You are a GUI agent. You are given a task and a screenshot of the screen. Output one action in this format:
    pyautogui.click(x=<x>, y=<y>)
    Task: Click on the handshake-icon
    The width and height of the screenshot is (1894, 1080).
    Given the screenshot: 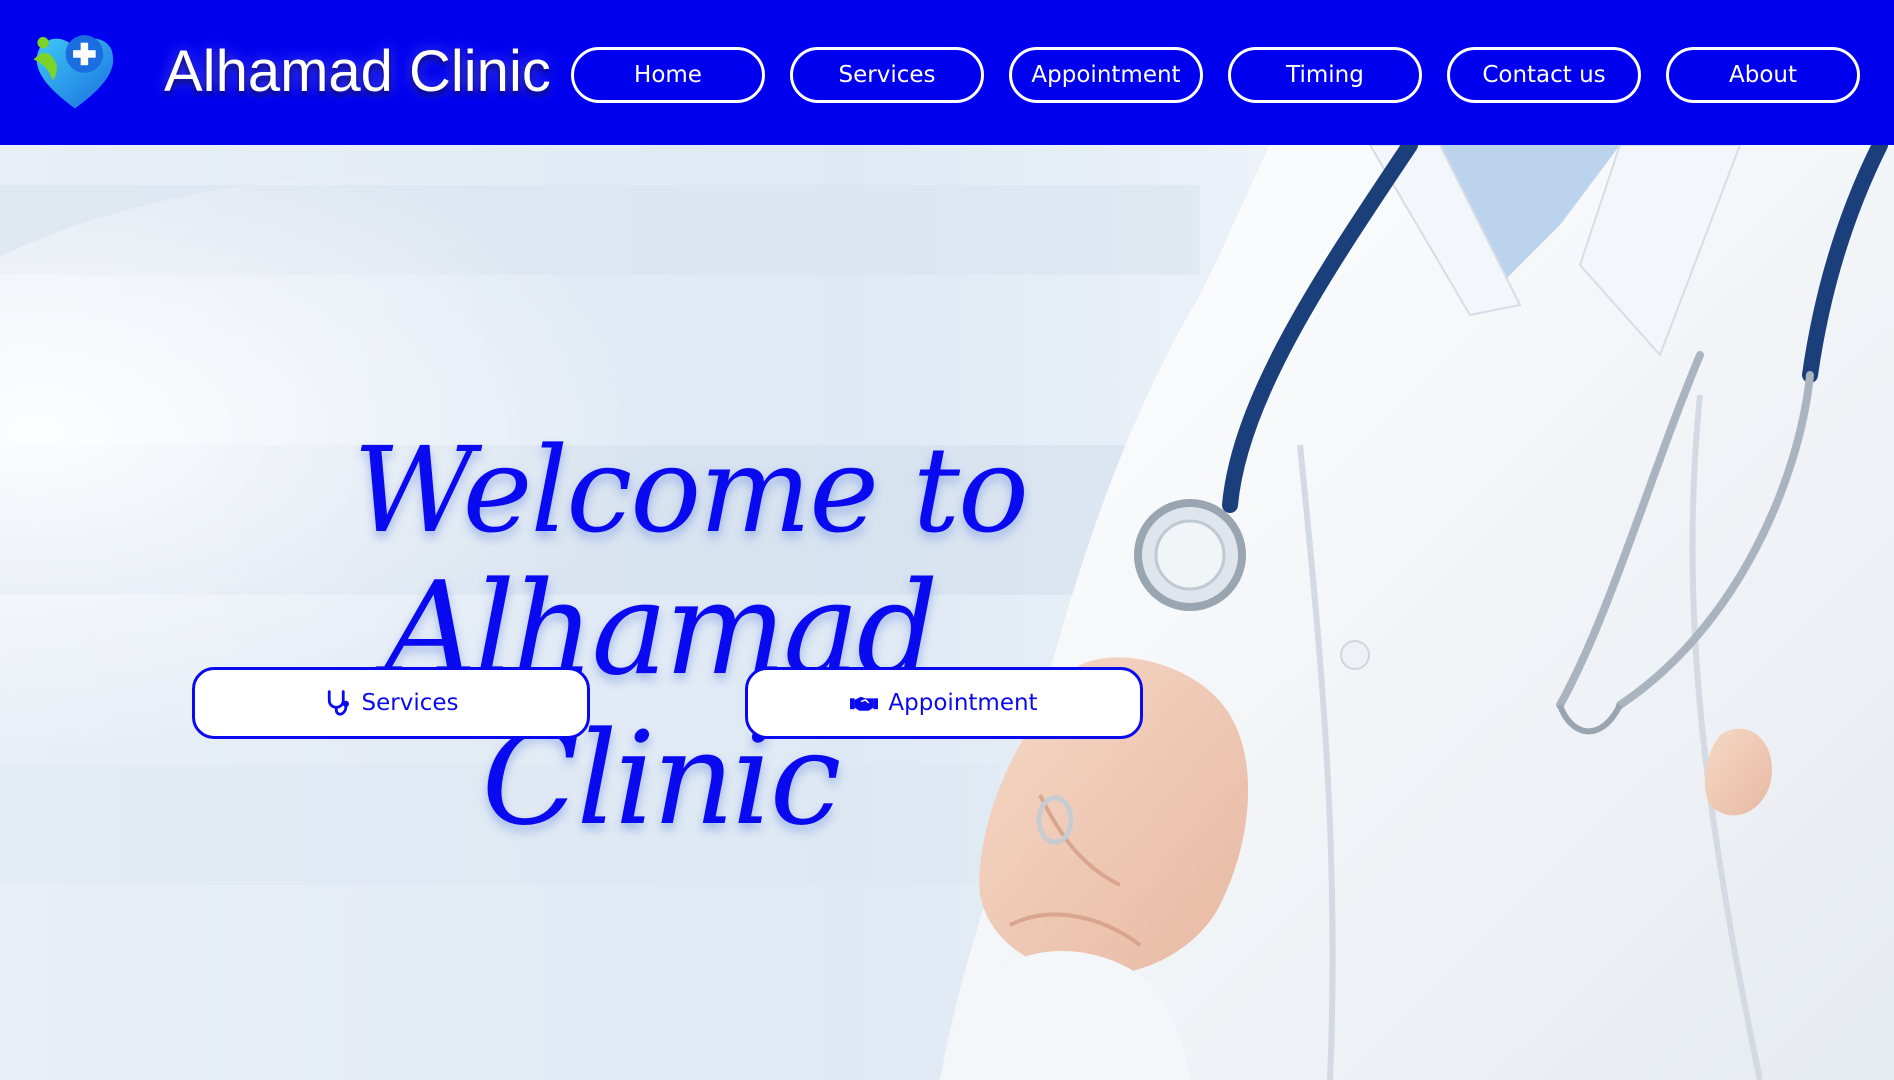 What is the action you would take?
    pyautogui.click(x=864, y=703)
    